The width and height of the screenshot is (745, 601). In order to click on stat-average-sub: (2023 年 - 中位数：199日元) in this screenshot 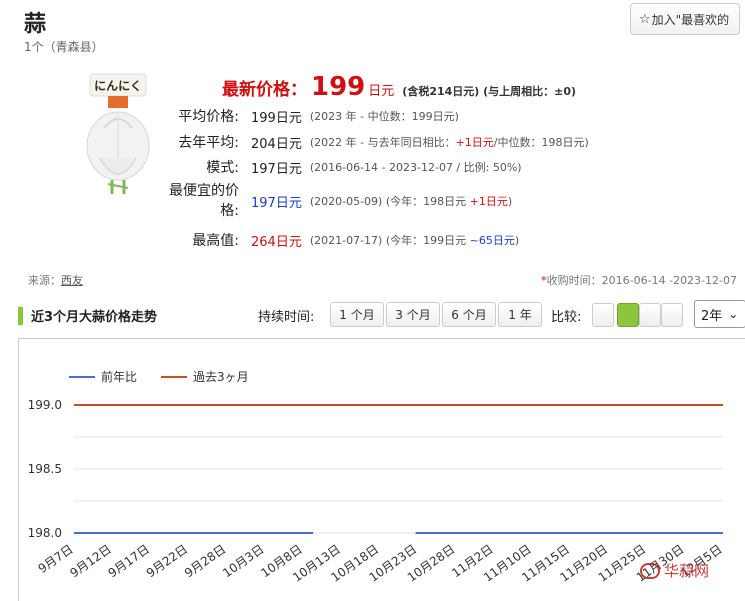, I will do `click(384, 116)`.